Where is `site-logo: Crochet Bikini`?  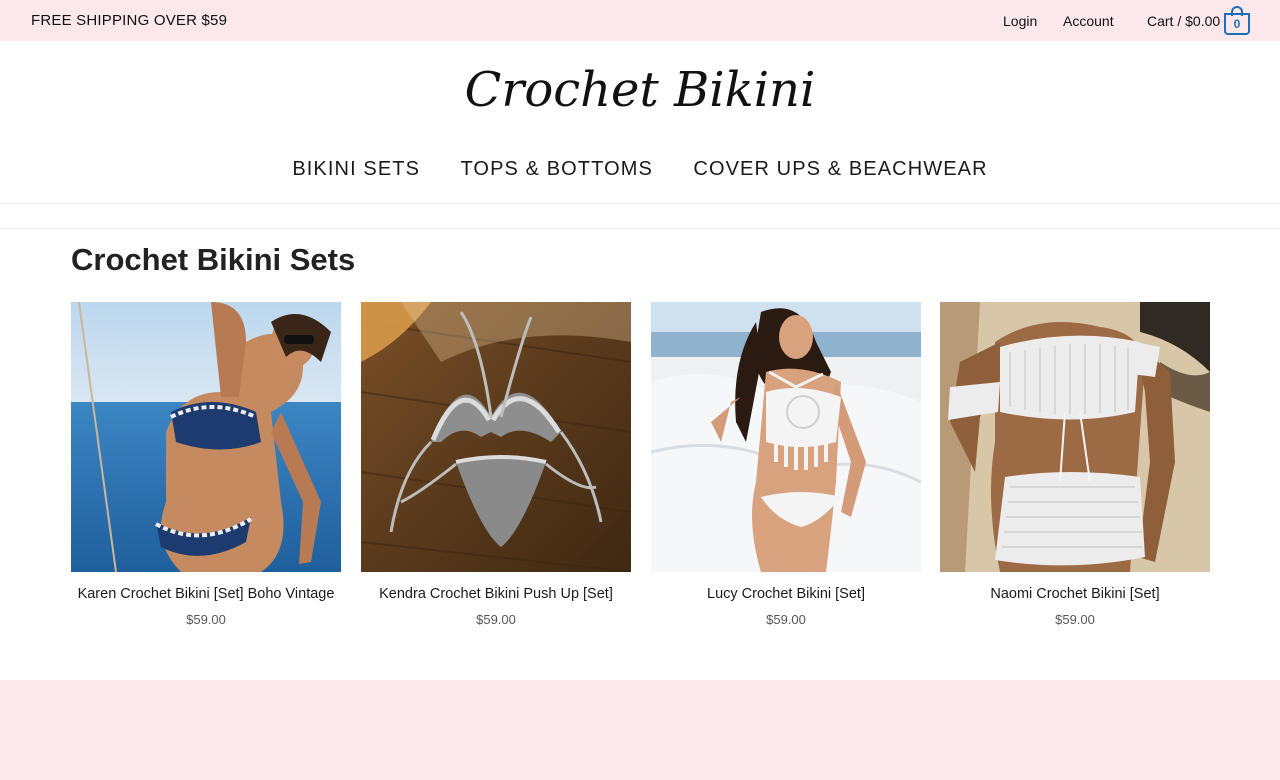
site-logo: Crochet Bikini is located at coordinates (640, 92).